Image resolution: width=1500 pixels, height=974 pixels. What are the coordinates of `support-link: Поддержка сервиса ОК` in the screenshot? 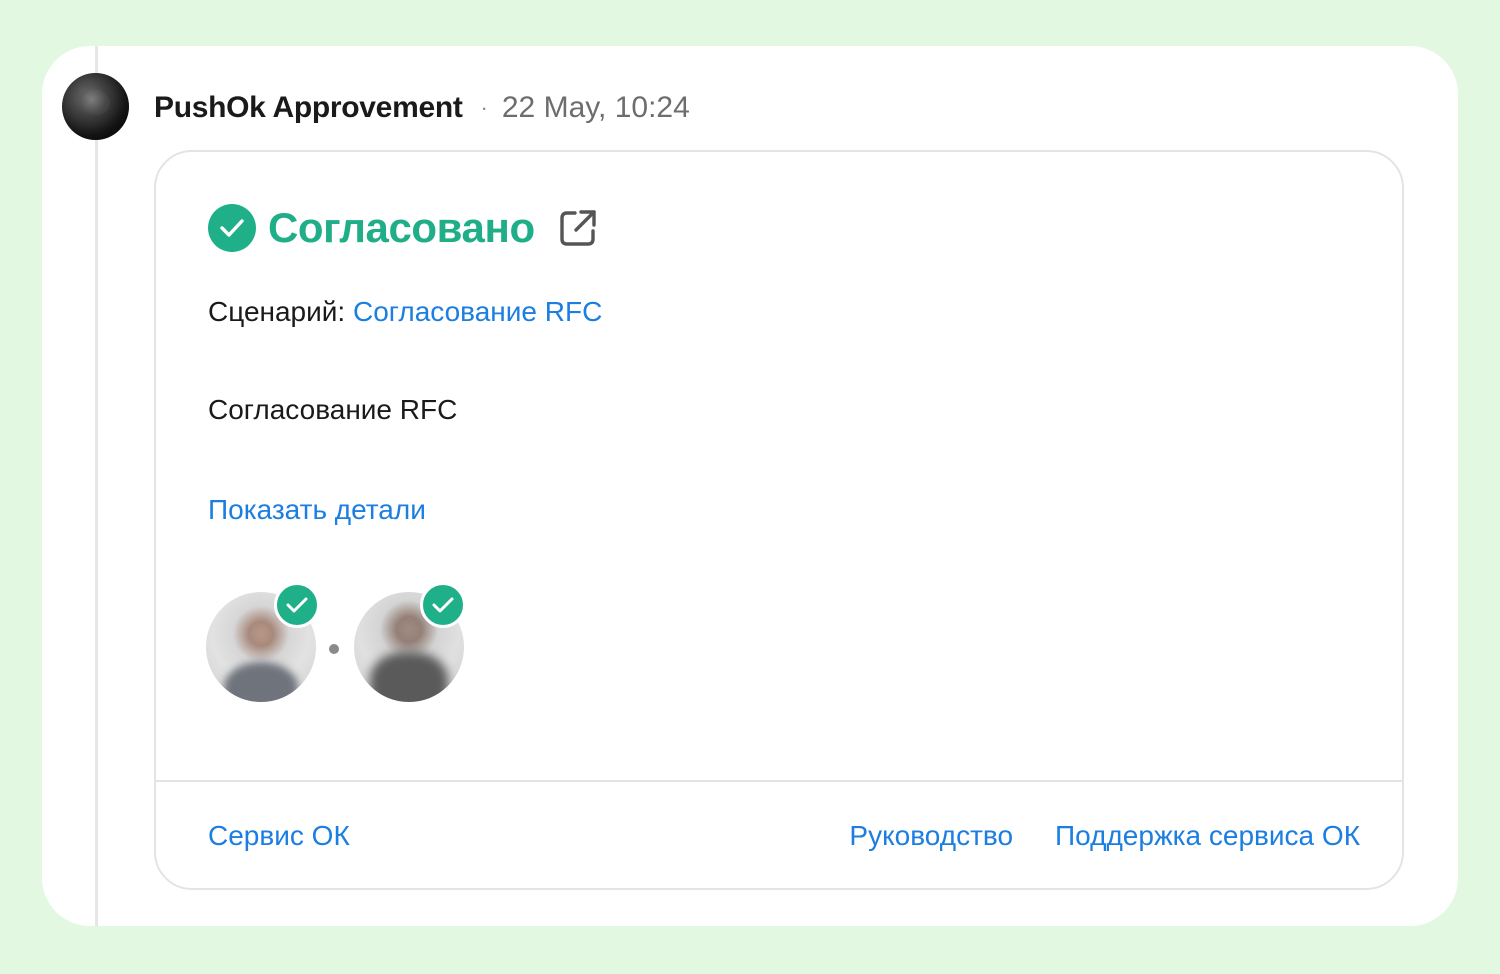 It's located at (1207, 836).